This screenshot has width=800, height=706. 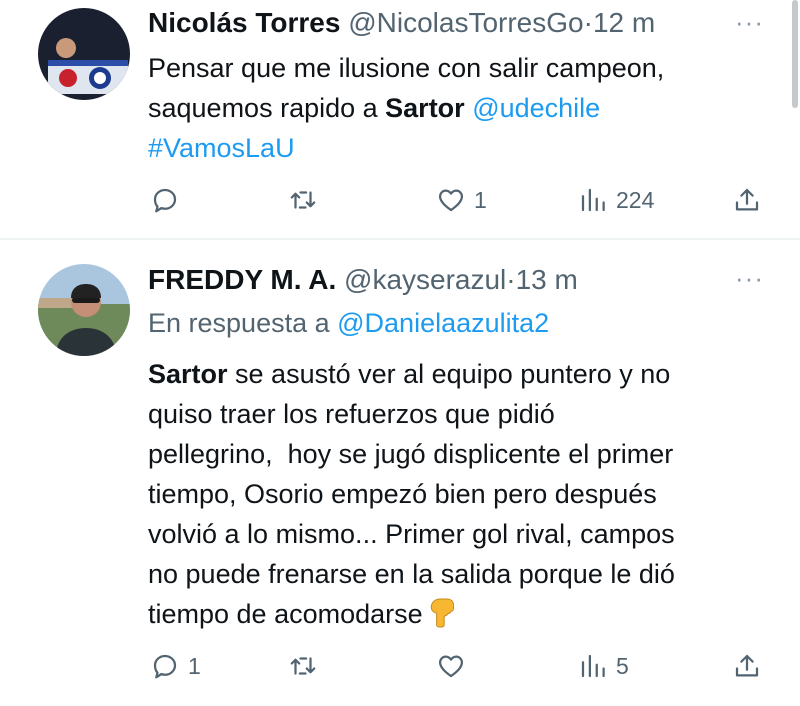 I want to click on share-button, so click(x=747, y=666).